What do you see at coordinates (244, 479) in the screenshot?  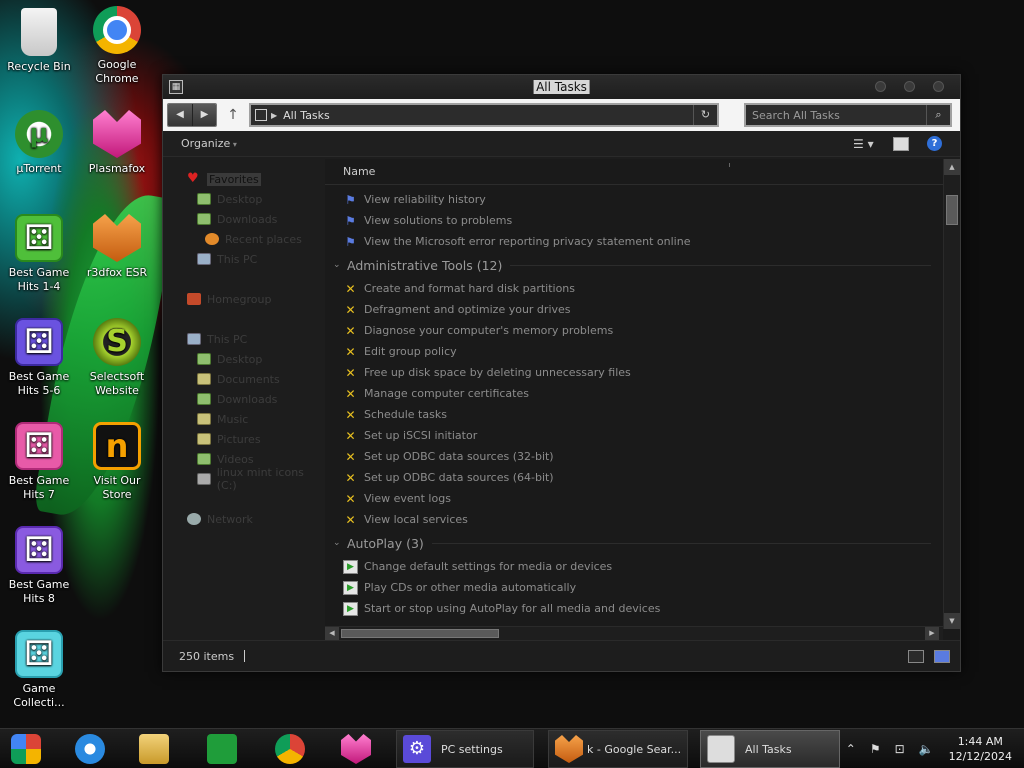 I see `nav-pc-drive-c: linux mint icons (C:)` at bounding box center [244, 479].